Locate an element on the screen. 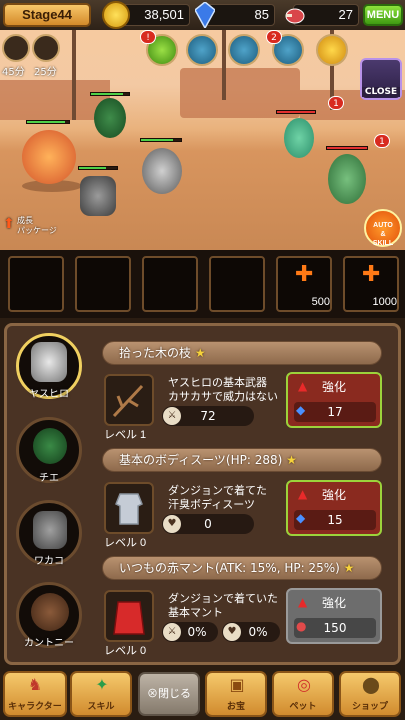  knight-event-icon is located at coordinates (202, 50).